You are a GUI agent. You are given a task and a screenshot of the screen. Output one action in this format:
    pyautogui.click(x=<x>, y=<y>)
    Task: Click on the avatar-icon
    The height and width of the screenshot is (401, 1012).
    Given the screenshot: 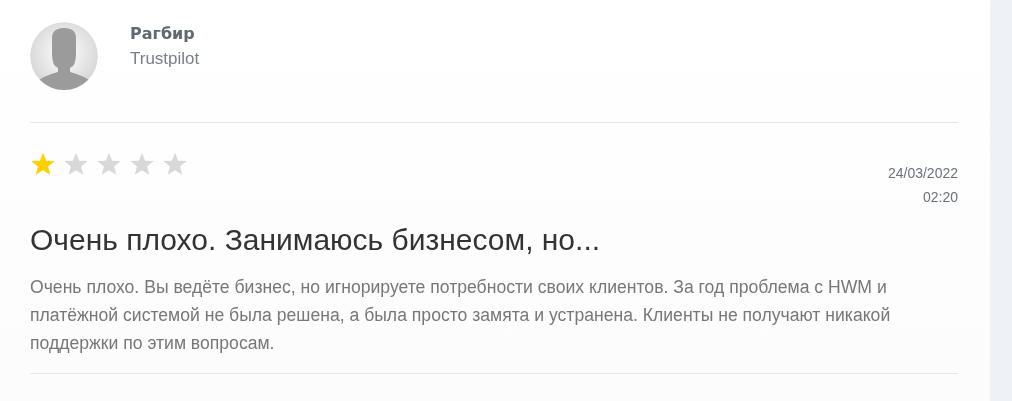 What is the action you would take?
    pyautogui.click(x=64, y=56)
    